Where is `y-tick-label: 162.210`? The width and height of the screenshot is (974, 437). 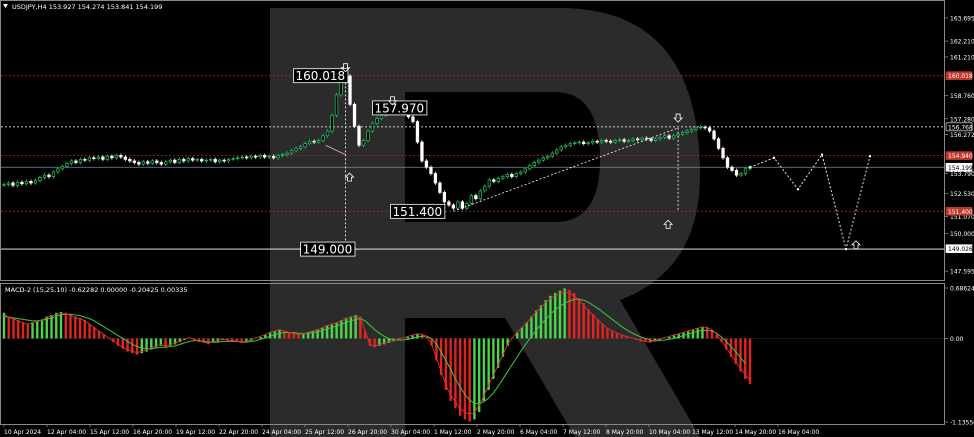 y-tick-label: 162.210 is located at coordinates (962, 42).